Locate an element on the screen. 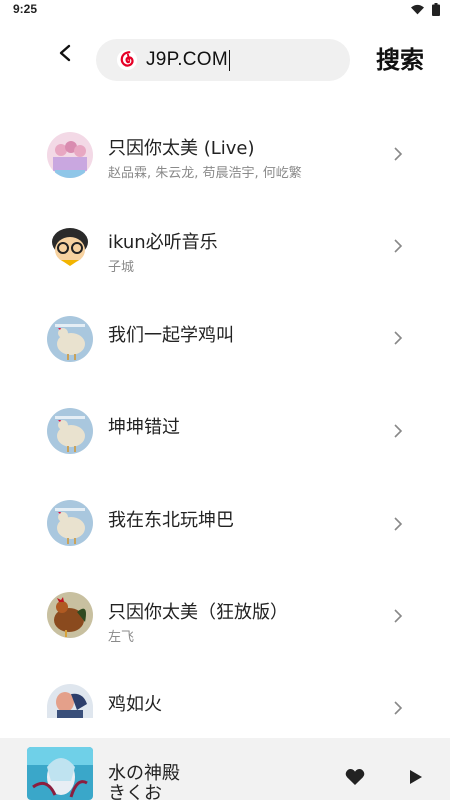  result-title: 我在东北玩坤巴 is located at coordinates (171, 520).